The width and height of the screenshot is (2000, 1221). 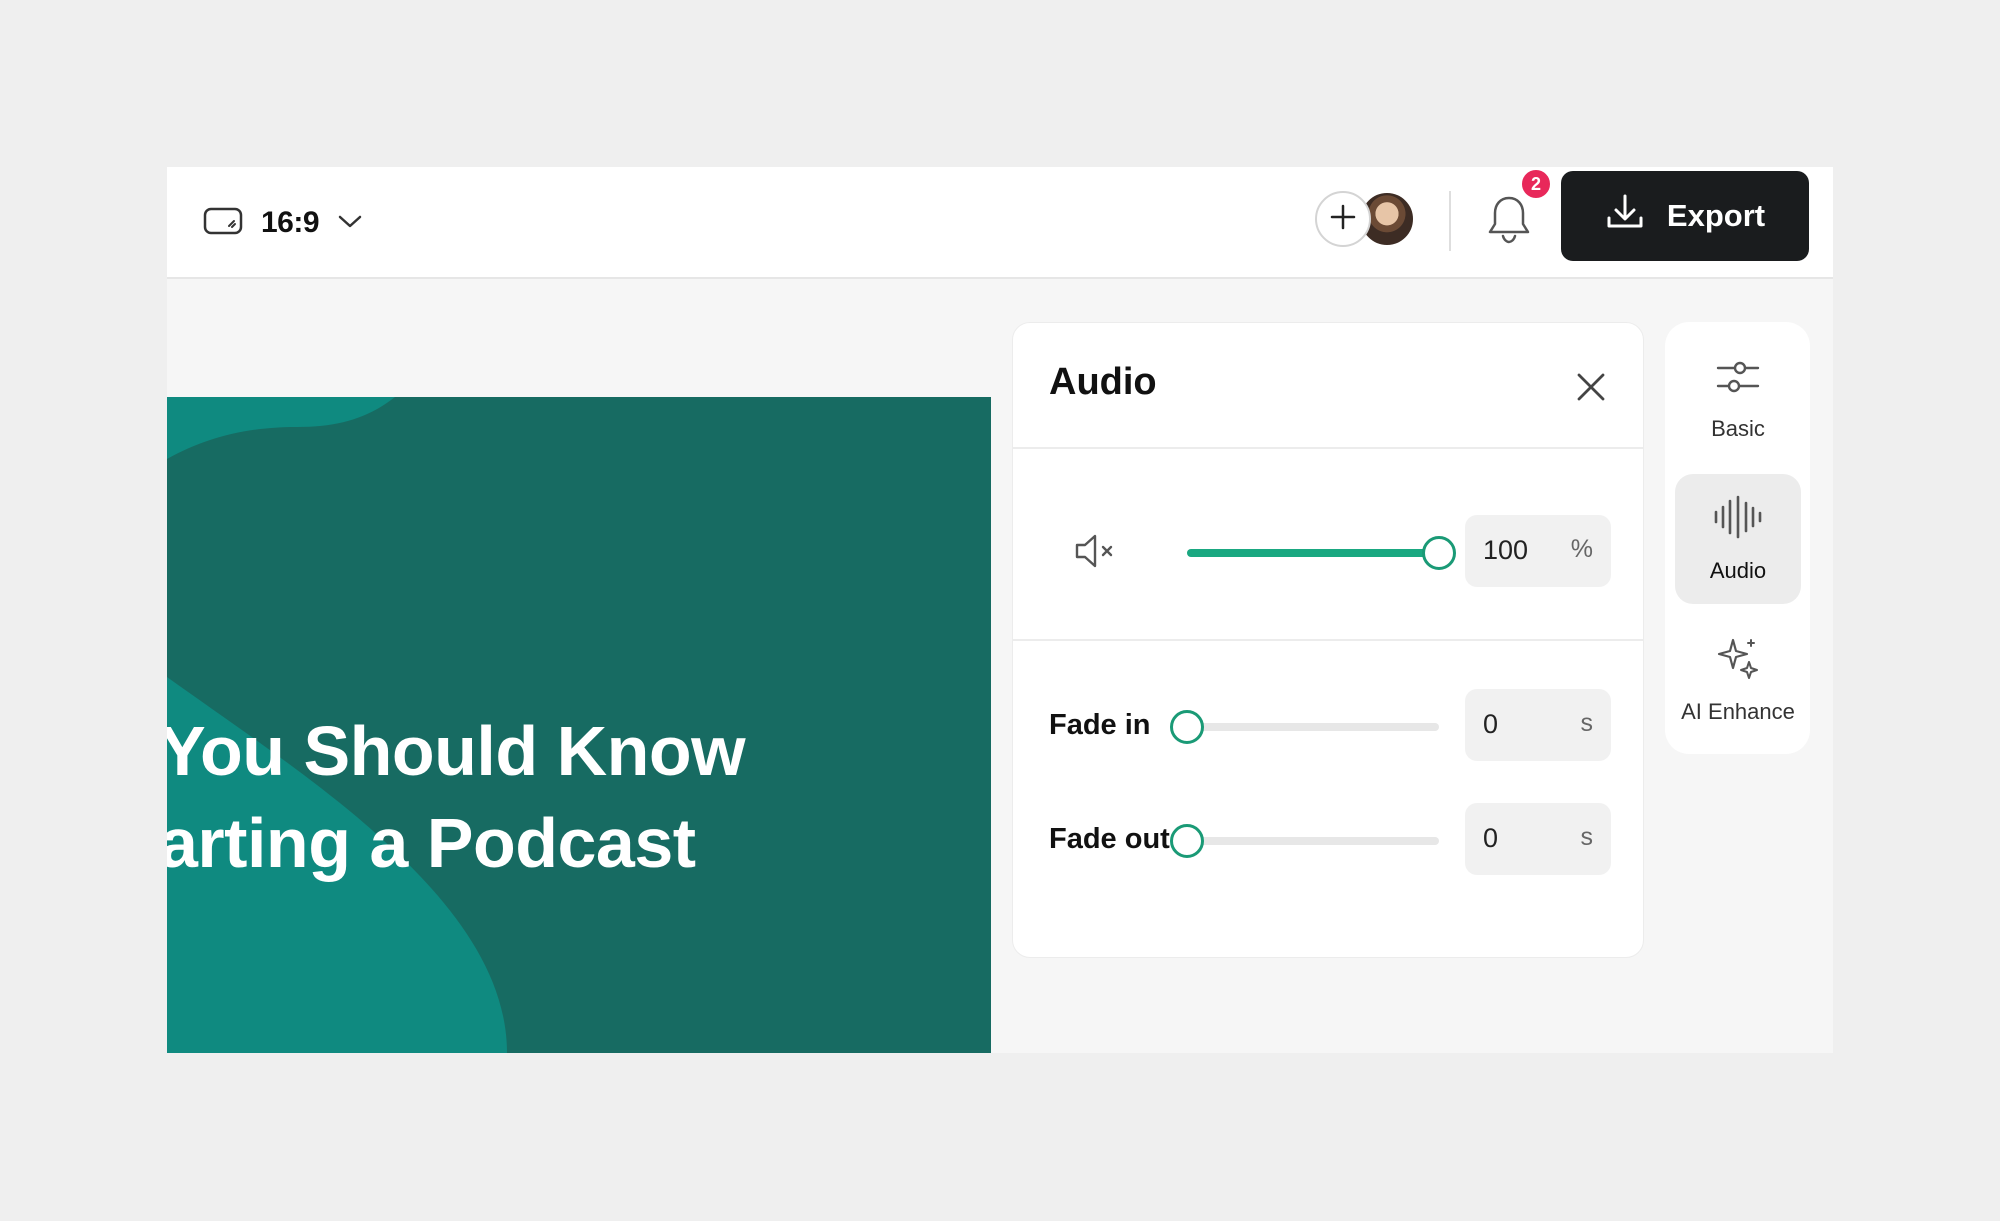 What do you see at coordinates (1587, 723) in the screenshot?
I see `fade-in-unit: s` at bounding box center [1587, 723].